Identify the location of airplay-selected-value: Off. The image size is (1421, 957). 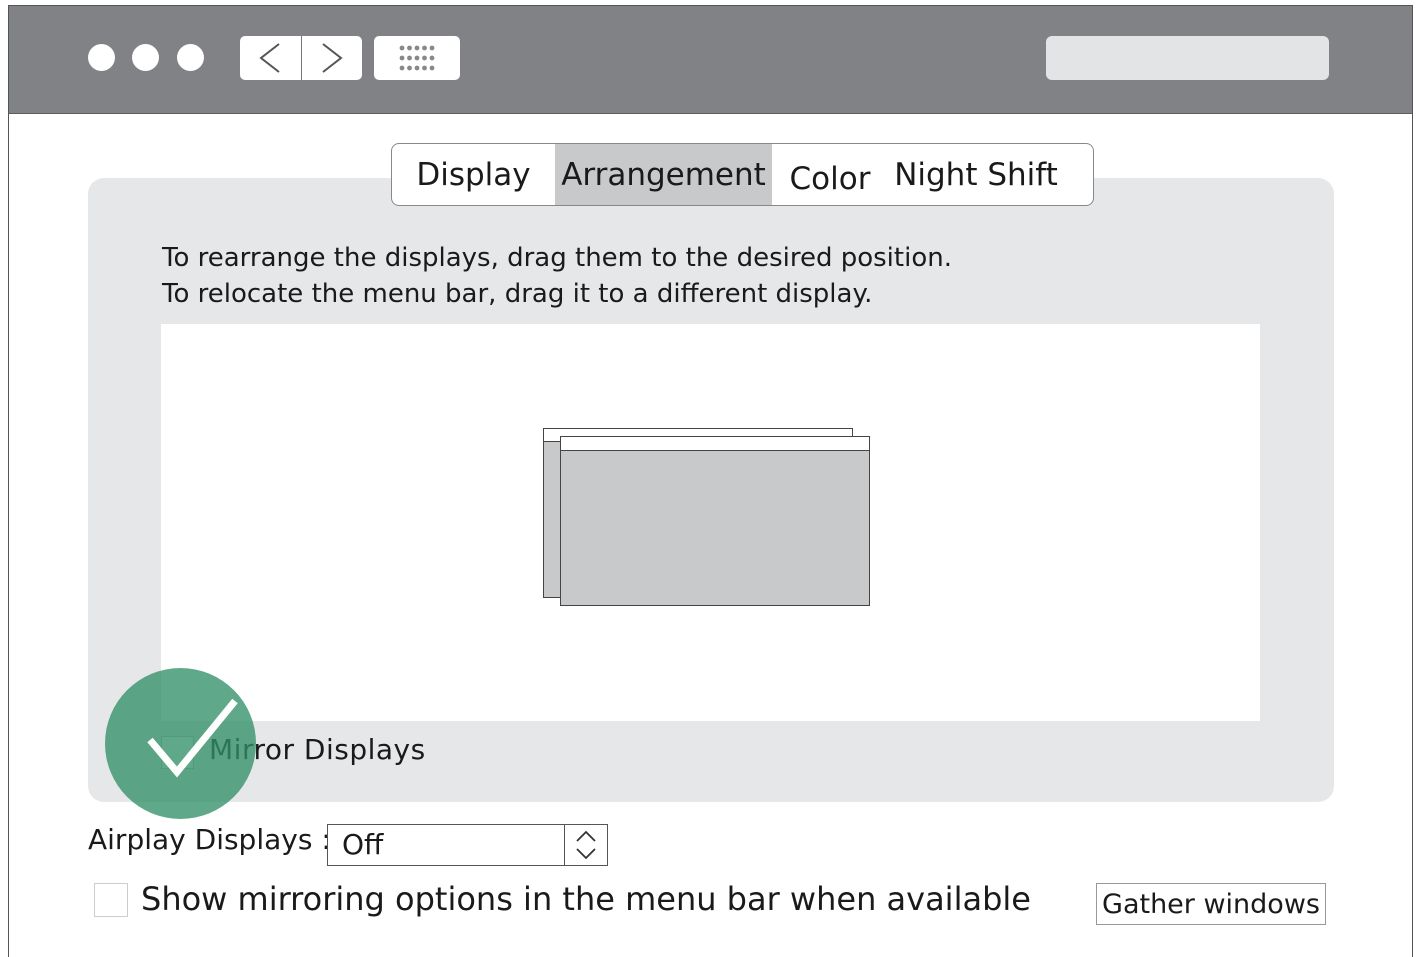
(363, 844).